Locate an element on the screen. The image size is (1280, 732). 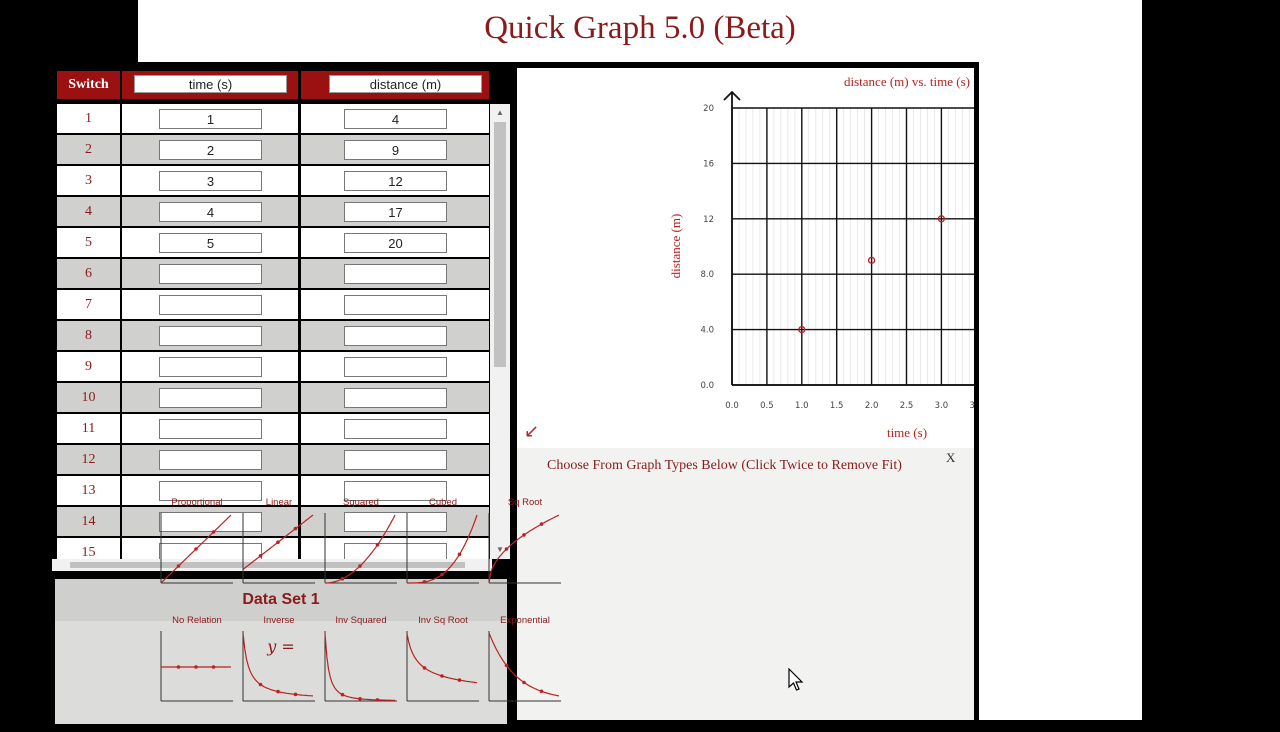
column-b-name-input is located at coordinates (405, 84).